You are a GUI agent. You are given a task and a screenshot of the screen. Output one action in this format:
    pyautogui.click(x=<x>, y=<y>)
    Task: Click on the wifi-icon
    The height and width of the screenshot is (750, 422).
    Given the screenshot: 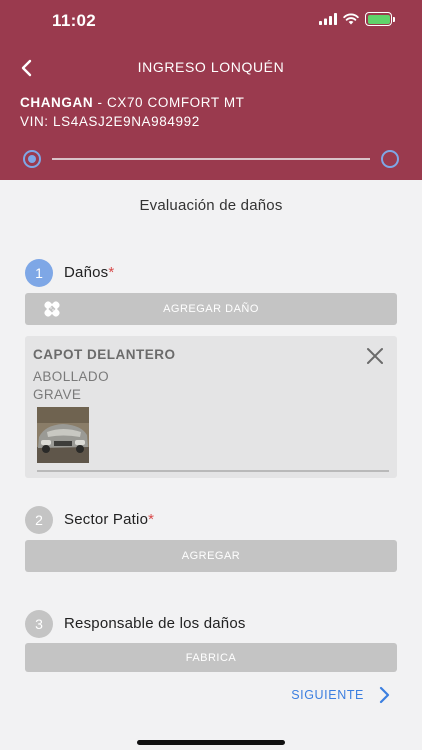 What is the action you would take?
    pyautogui.click(x=351, y=19)
    